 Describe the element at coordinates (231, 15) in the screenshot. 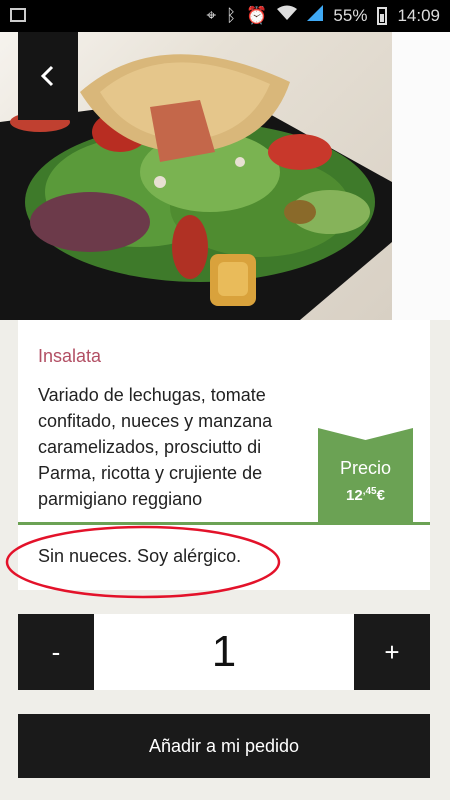

I see `bluetooth-icon: ᛒ` at that location.